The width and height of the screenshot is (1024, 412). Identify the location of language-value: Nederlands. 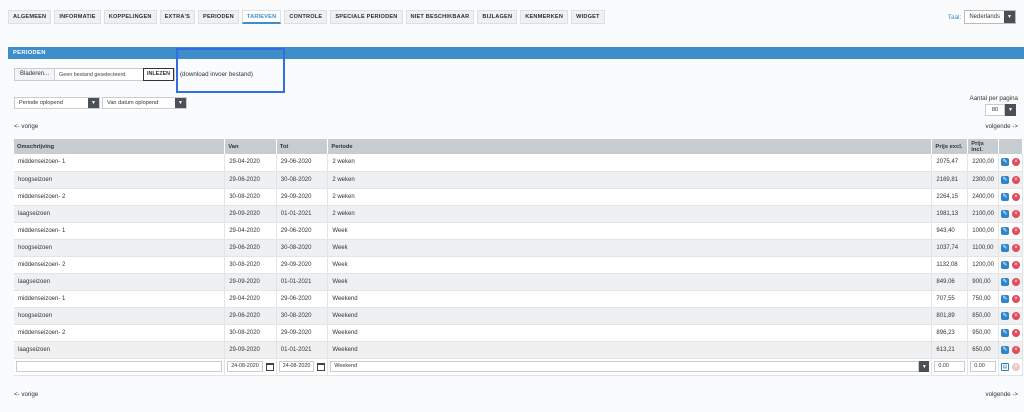
(984, 17).